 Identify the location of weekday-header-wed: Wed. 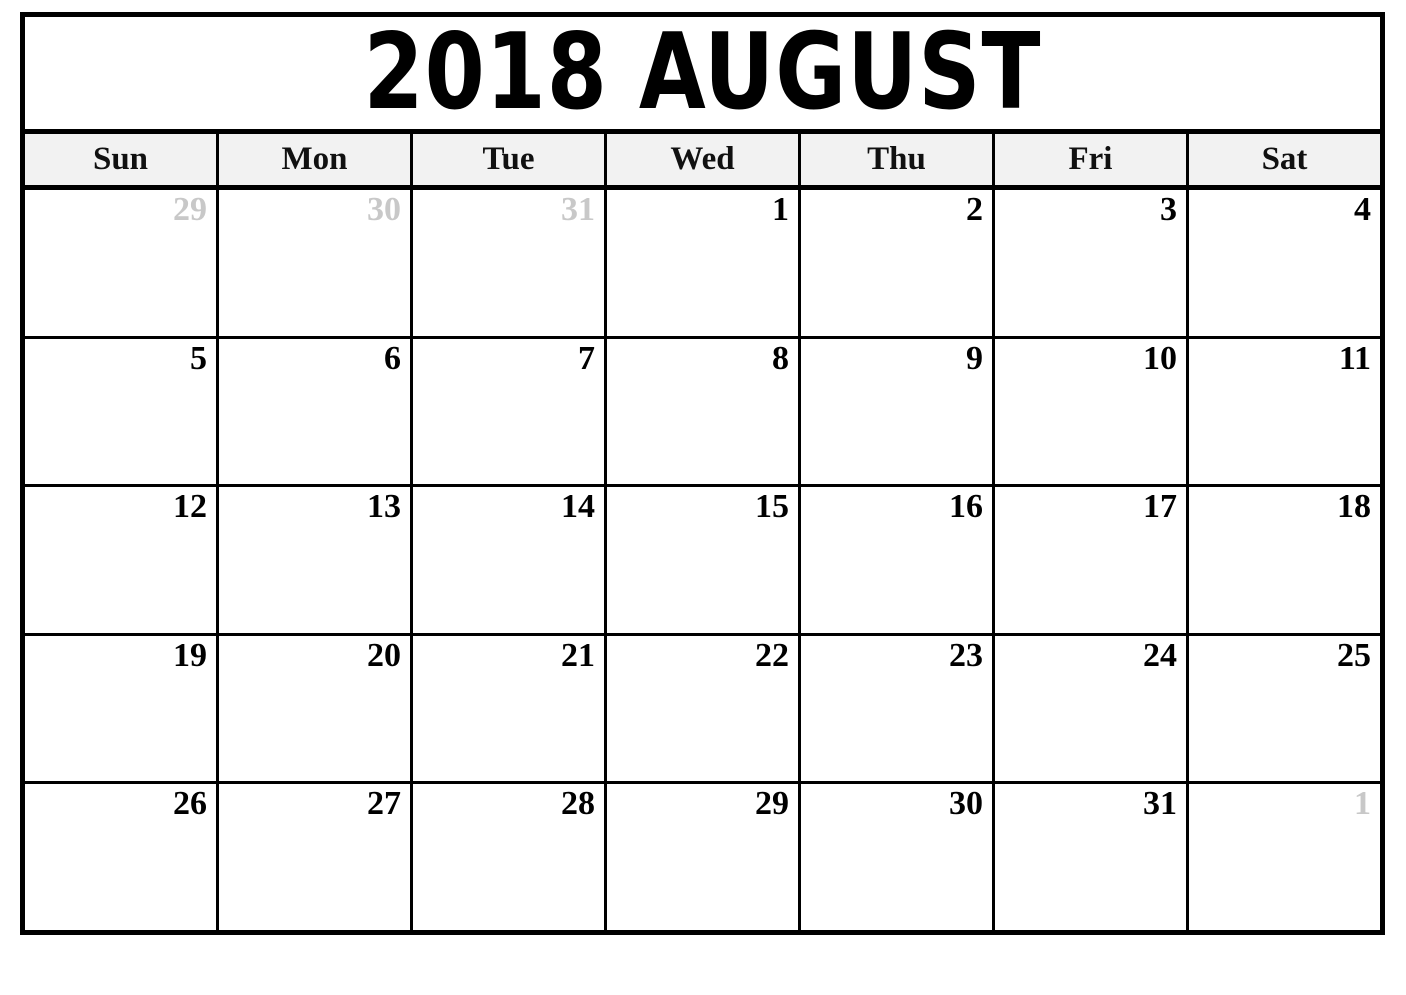
(704, 159).